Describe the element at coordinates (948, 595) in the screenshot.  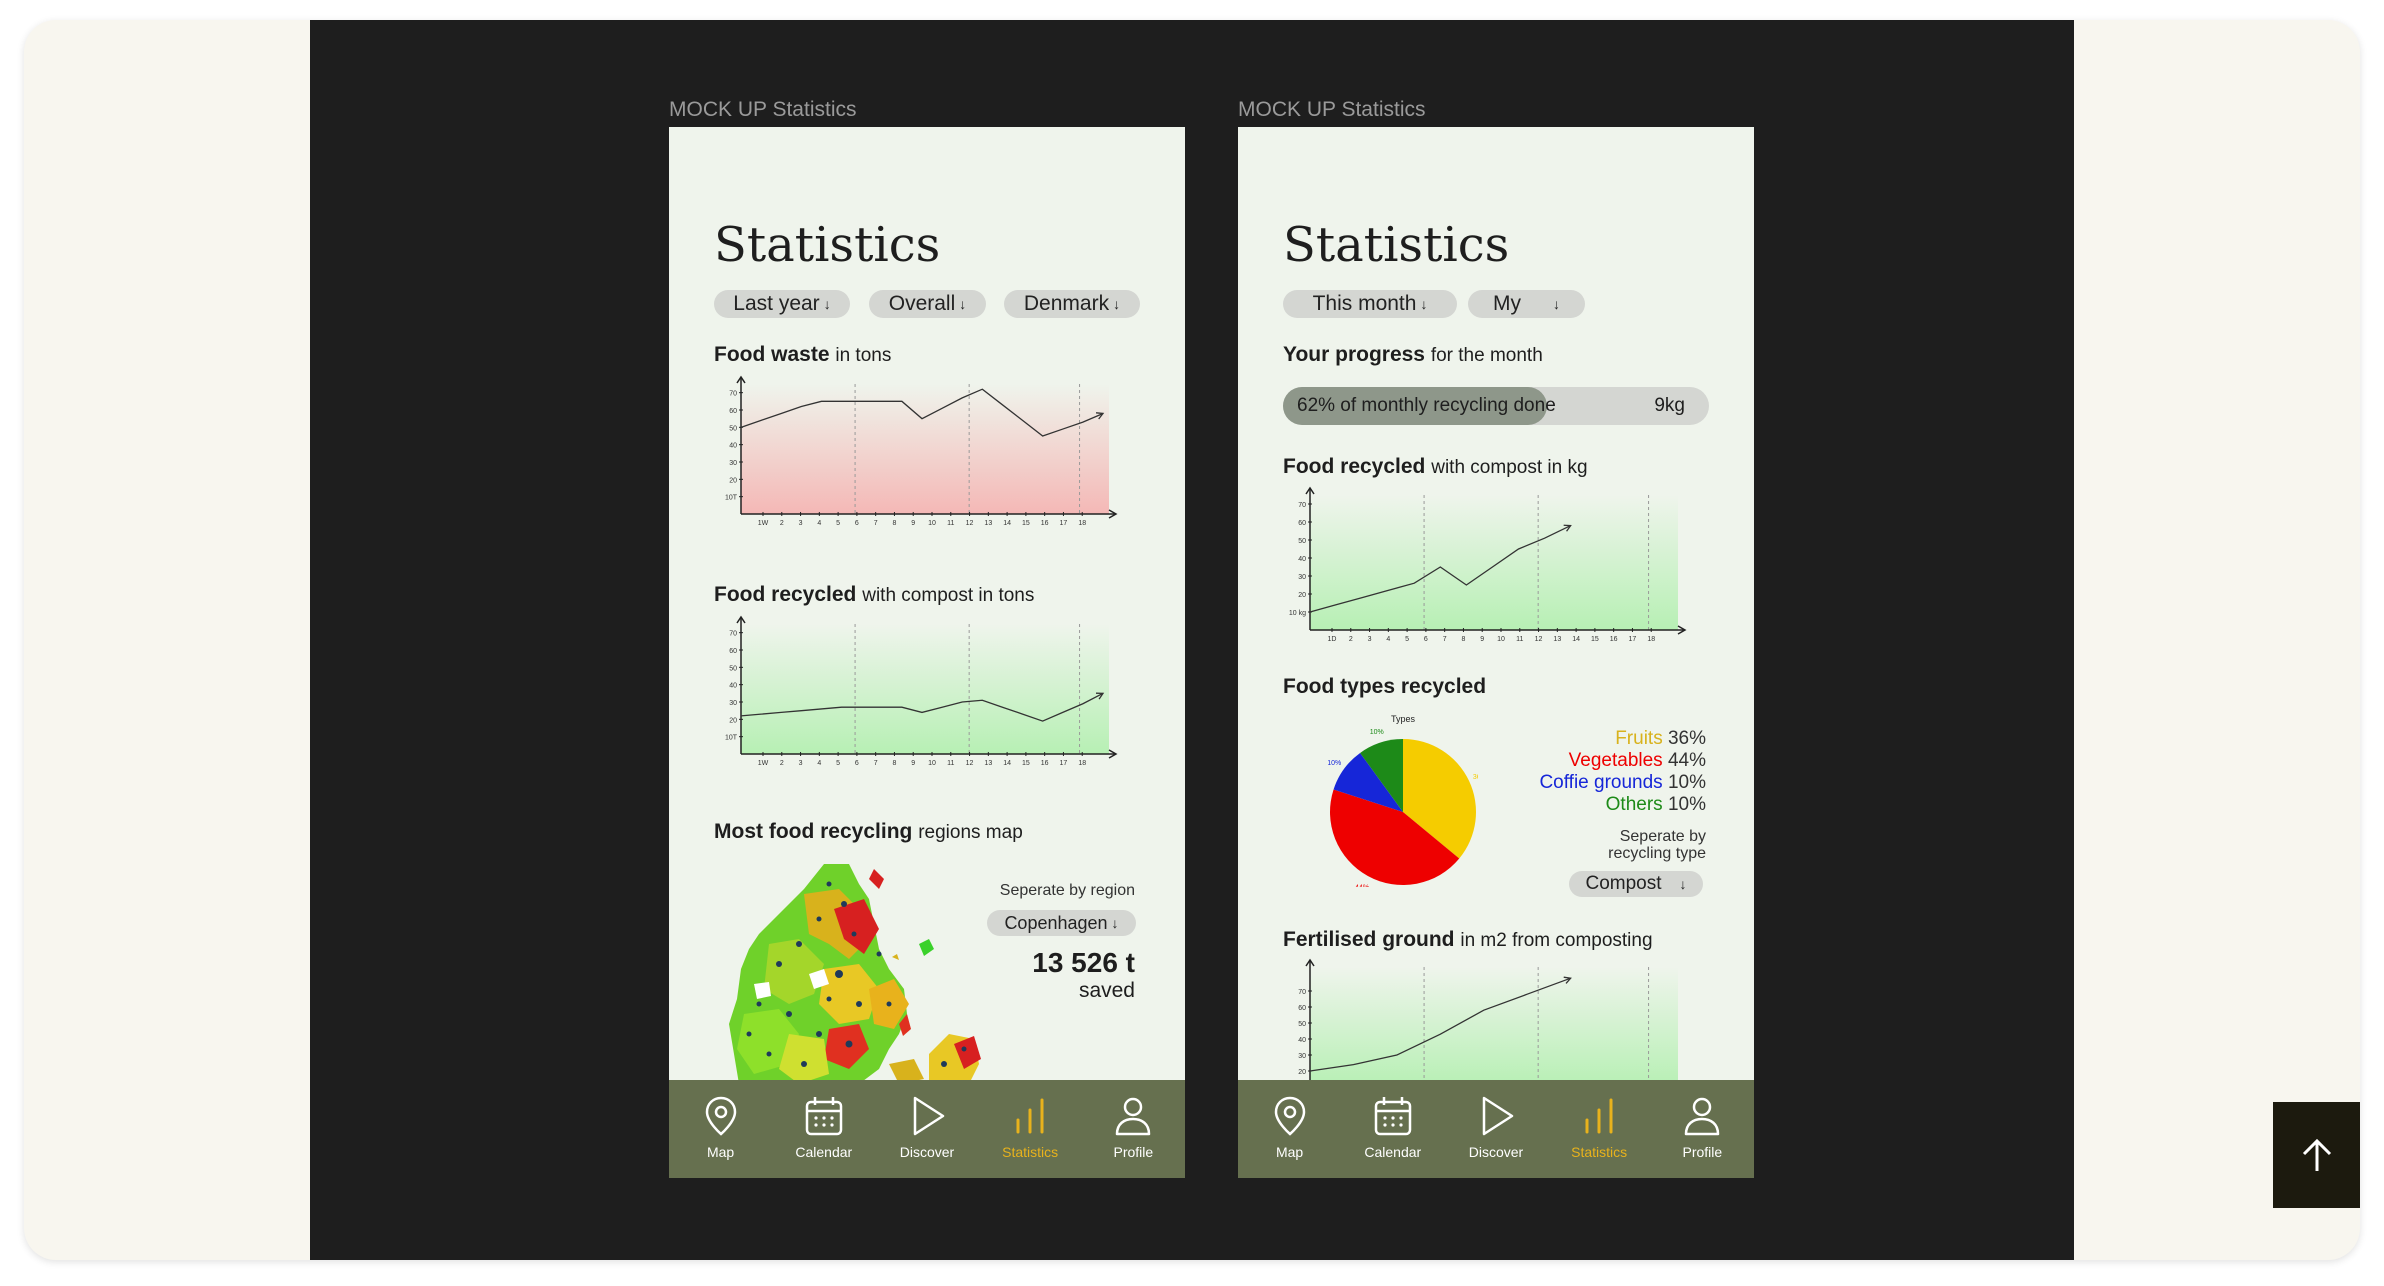
I see `heading-sub: with compost in tons` at that location.